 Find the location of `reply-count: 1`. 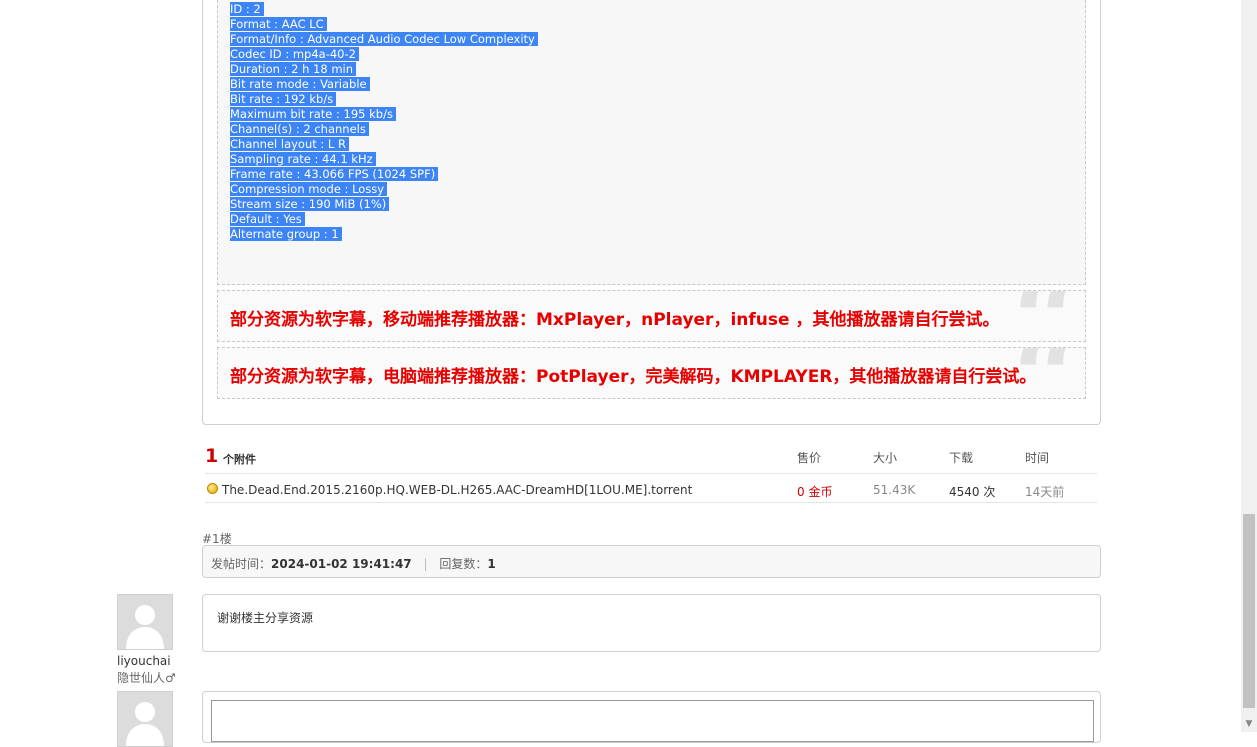

reply-count: 1 is located at coordinates (491, 564).